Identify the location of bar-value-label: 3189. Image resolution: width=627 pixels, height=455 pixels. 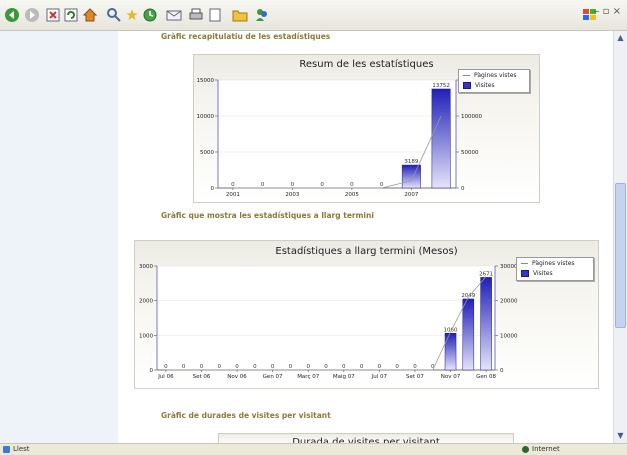
(411, 162).